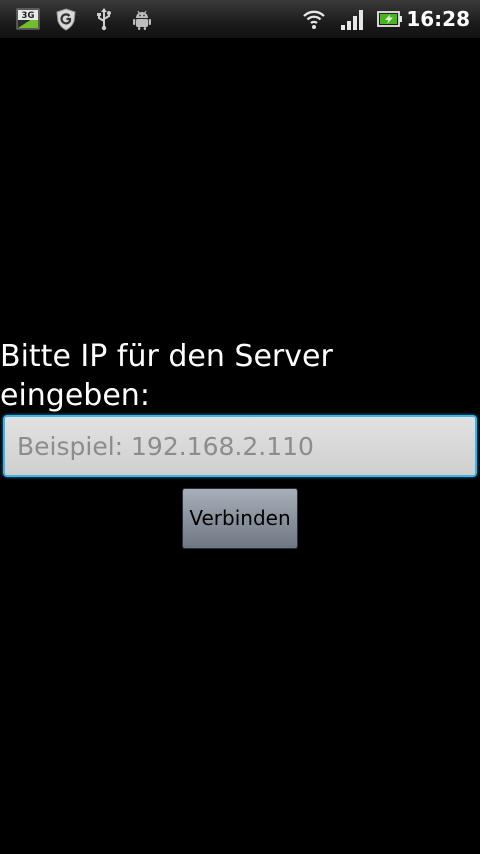 This screenshot has width=480, height=854. Describe the element at coordinates (66, 19) in the screenshot. I see `g-app-icon` at that location.